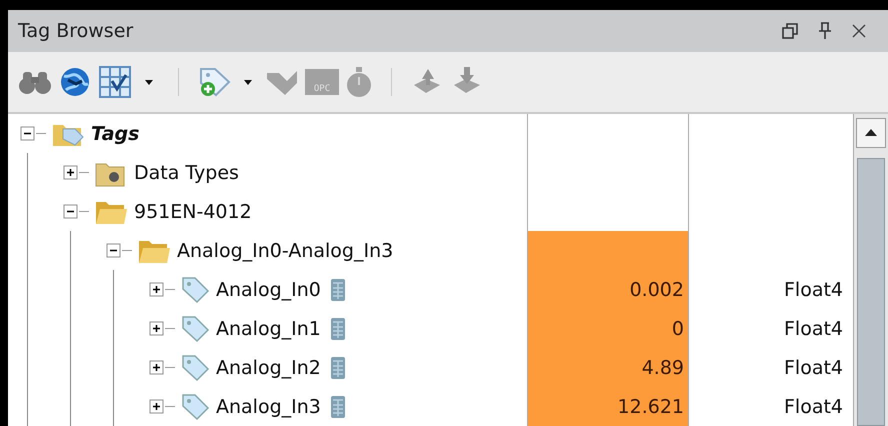 The width and height of the screenshot is (888, 426). Describe the element at coordinates (75, 82) in the screenshot. I see `globe-icon` at that location.